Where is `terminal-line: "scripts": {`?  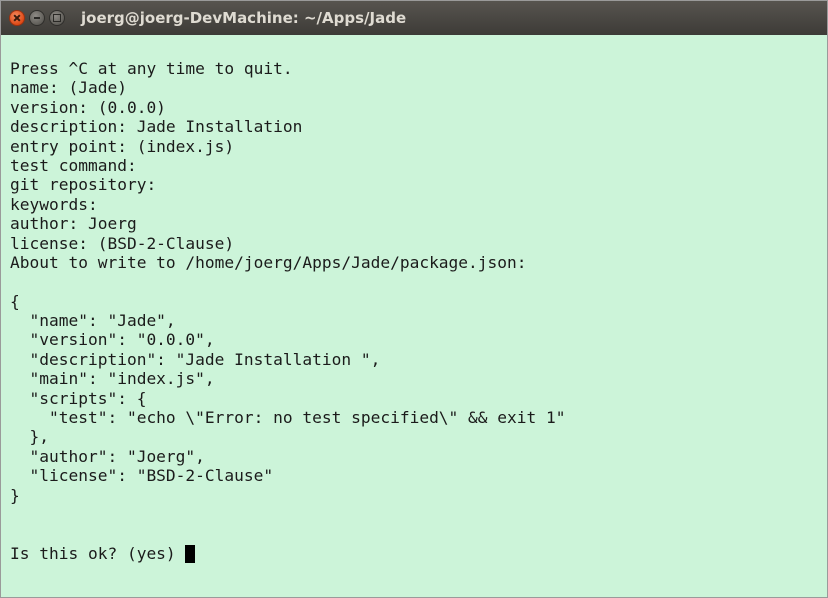
terminal-line: "scripts": { is located at coordinates (78, 398).